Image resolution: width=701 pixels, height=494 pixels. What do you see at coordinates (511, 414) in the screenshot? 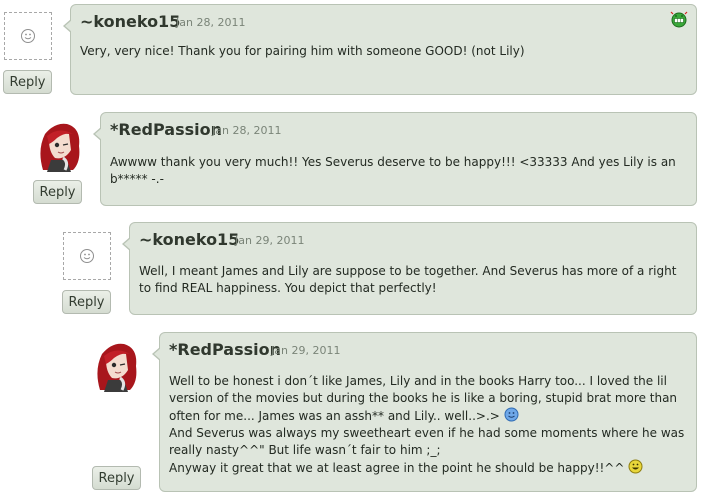
I see `blue-smiley-emoticon-icon` at bounding box center [511, 414].